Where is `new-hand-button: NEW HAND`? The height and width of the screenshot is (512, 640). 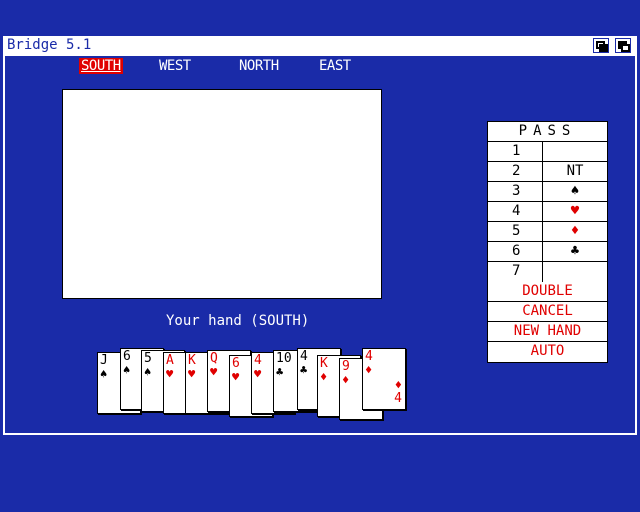
new-hand-button: NEW HAND is located at coordinates (547, 332).